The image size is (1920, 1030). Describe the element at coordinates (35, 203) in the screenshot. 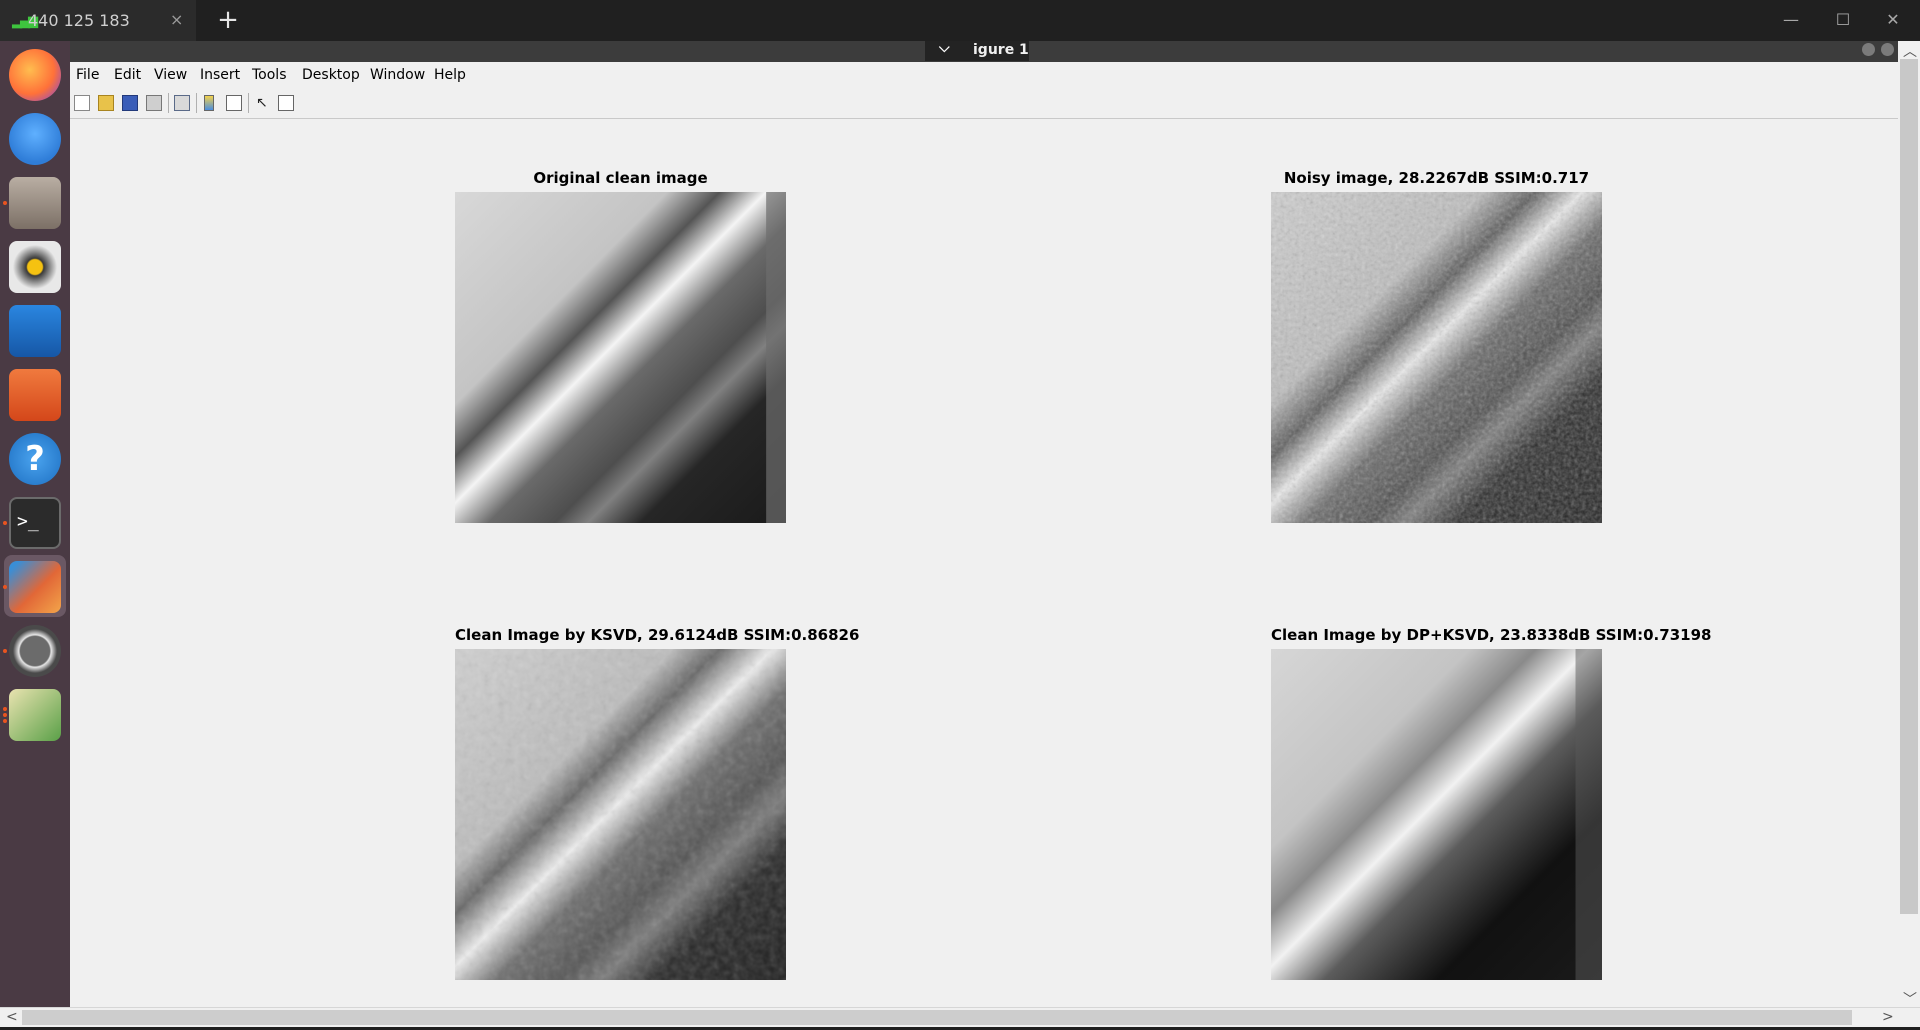

I see `files-icon` at that location.